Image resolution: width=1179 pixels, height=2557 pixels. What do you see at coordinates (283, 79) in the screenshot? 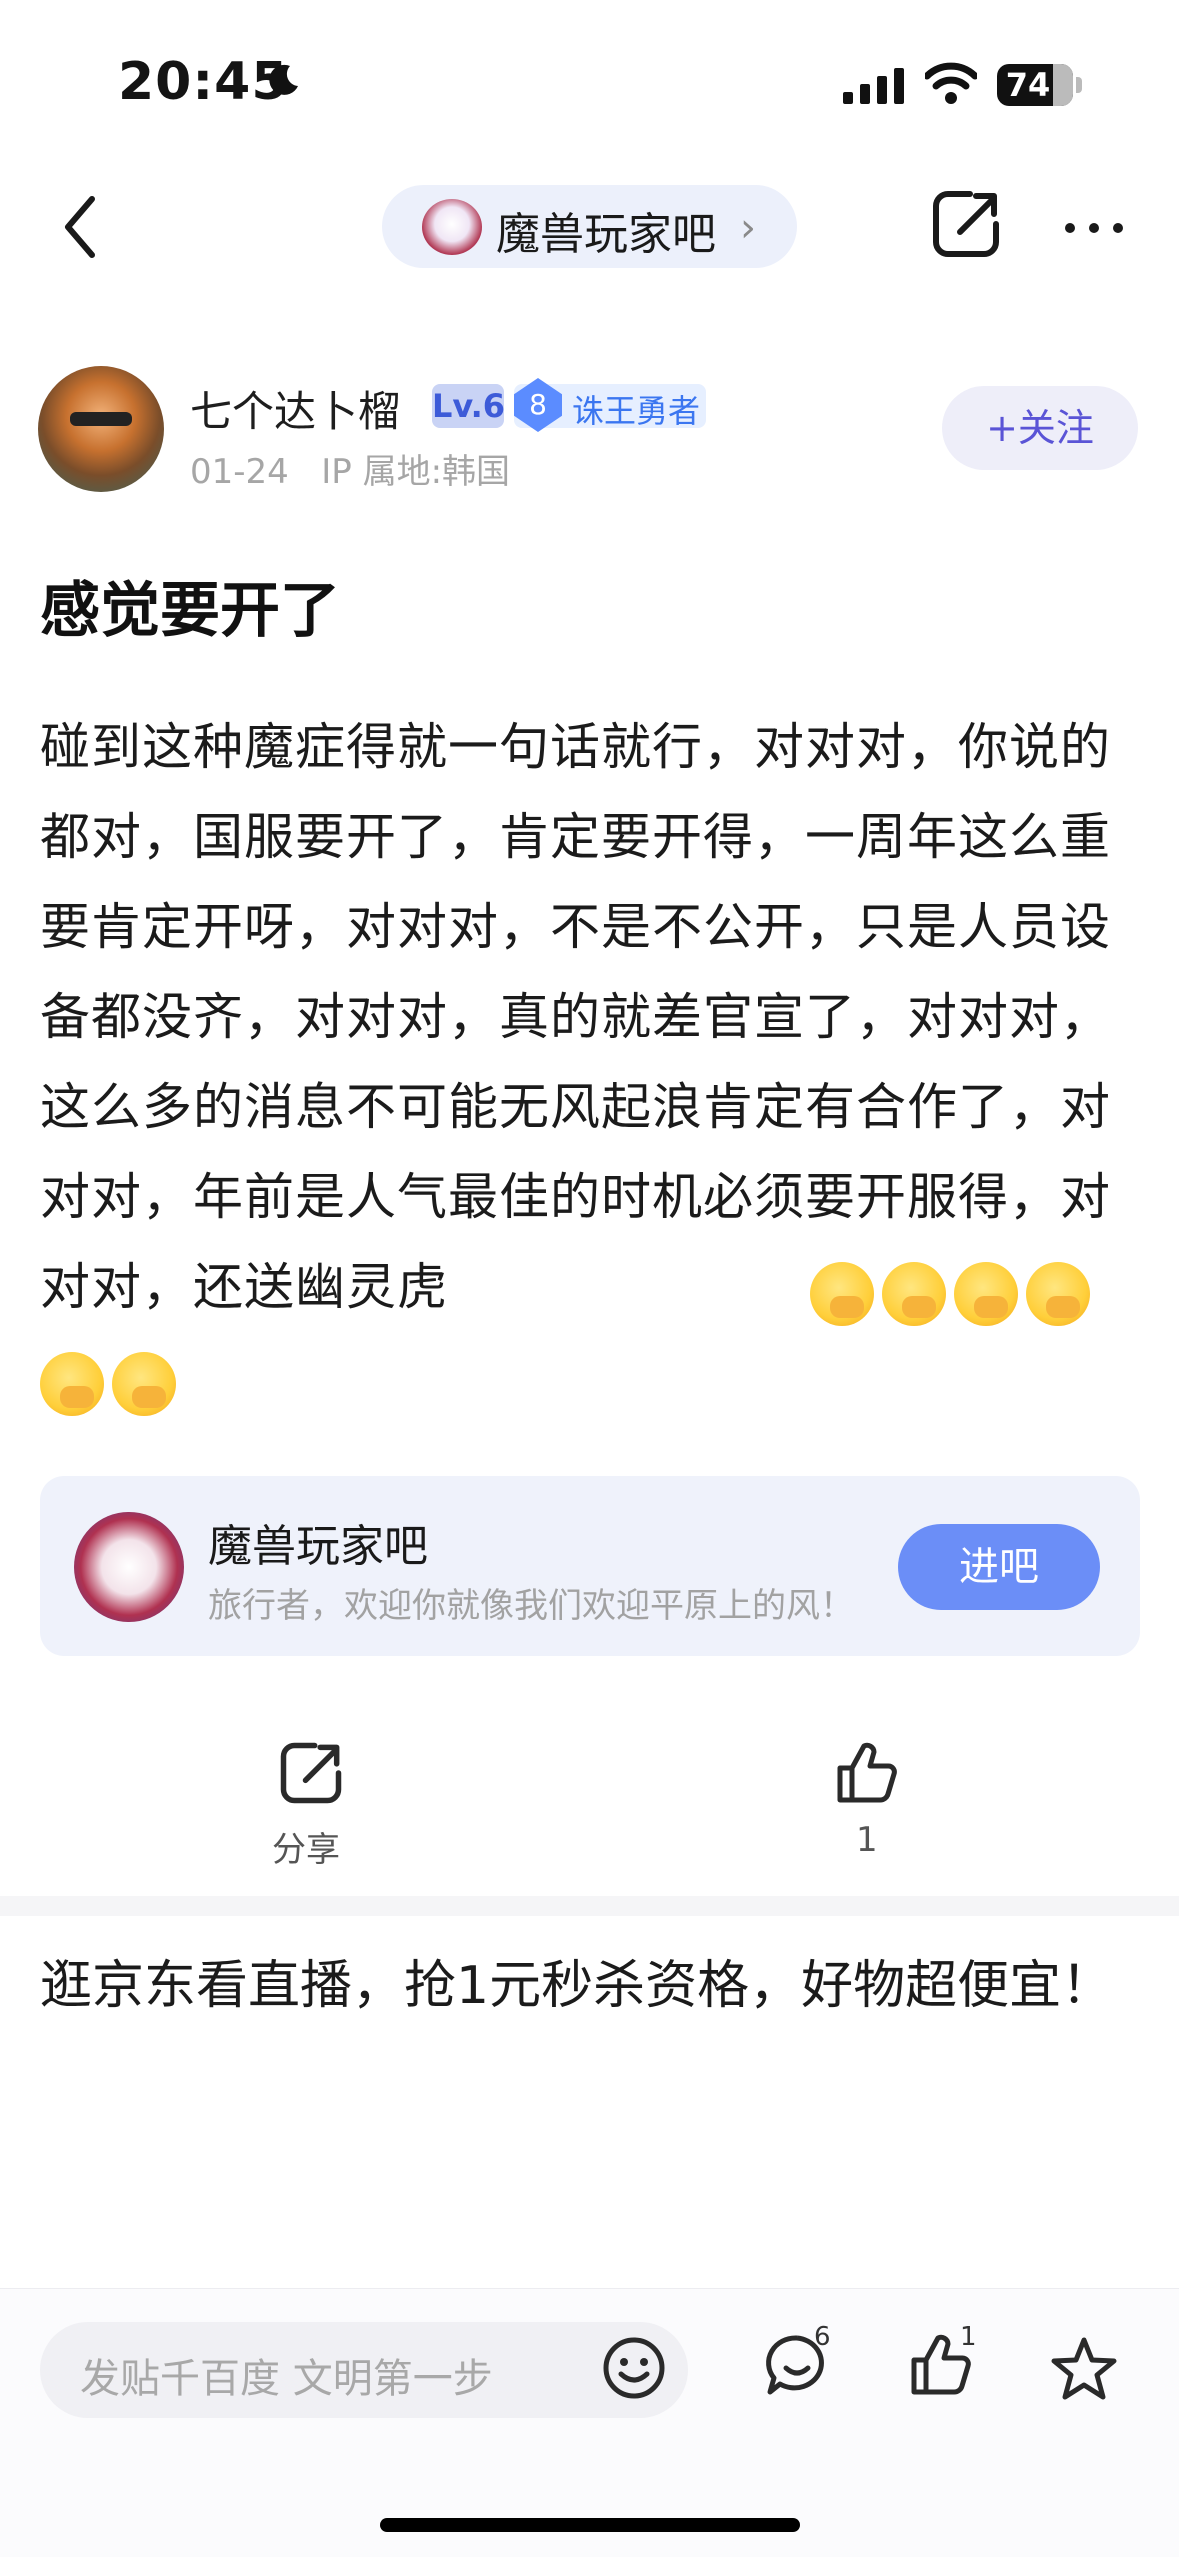
I see `moon-icon` at bounding box center [283, 79].